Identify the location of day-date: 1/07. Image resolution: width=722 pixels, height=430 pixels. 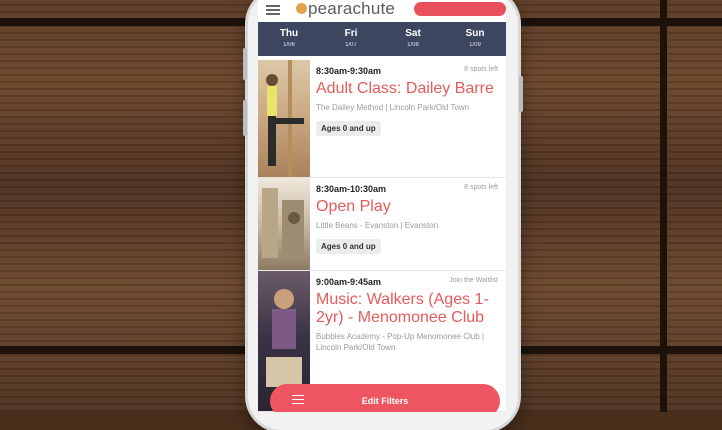
(351, 45).